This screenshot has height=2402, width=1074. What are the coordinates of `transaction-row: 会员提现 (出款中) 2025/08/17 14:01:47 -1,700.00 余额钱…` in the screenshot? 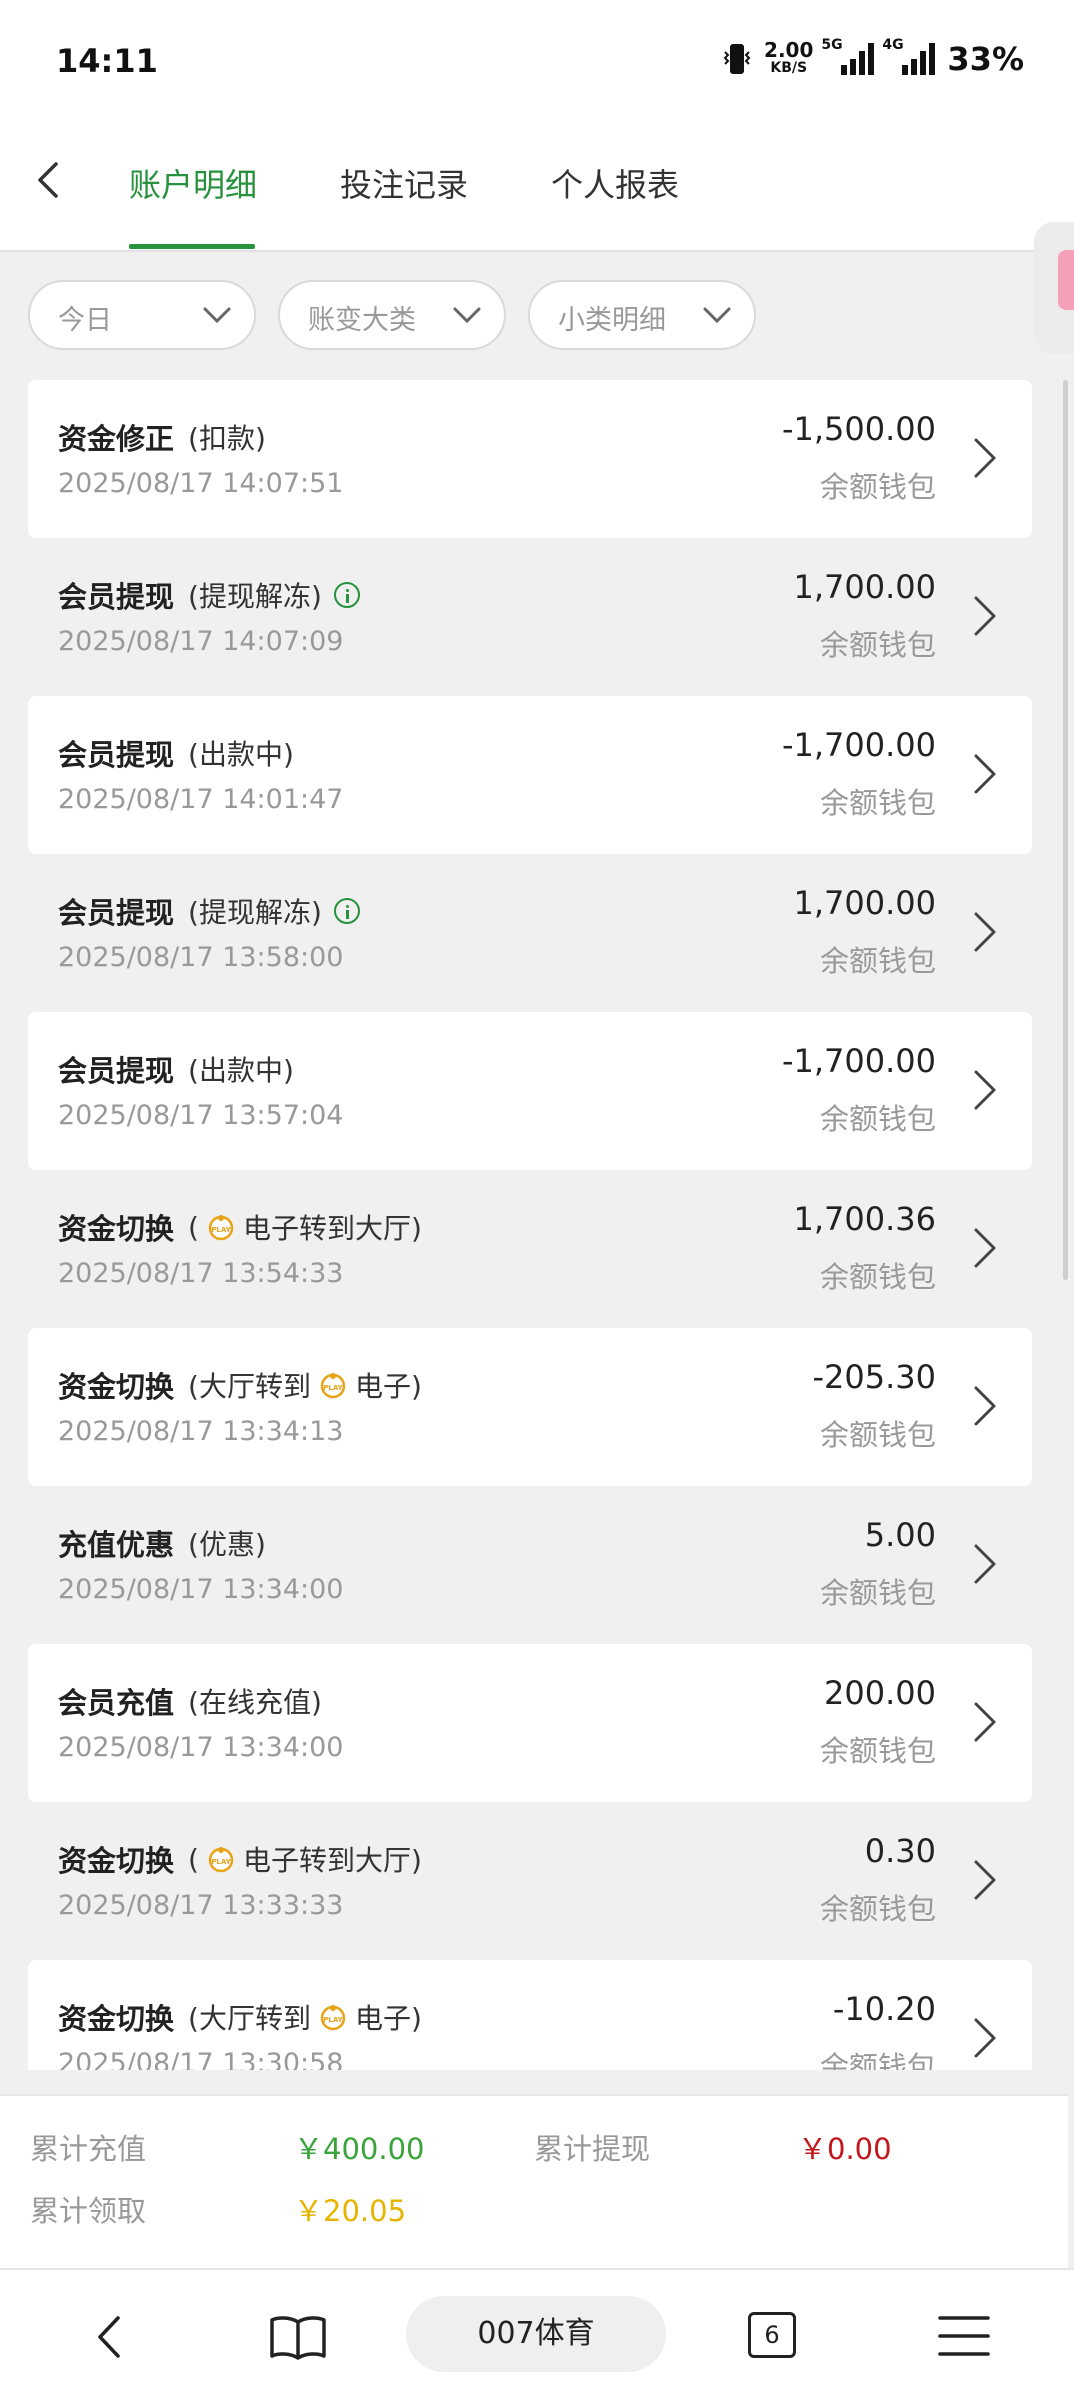 It's located at (530, 775).